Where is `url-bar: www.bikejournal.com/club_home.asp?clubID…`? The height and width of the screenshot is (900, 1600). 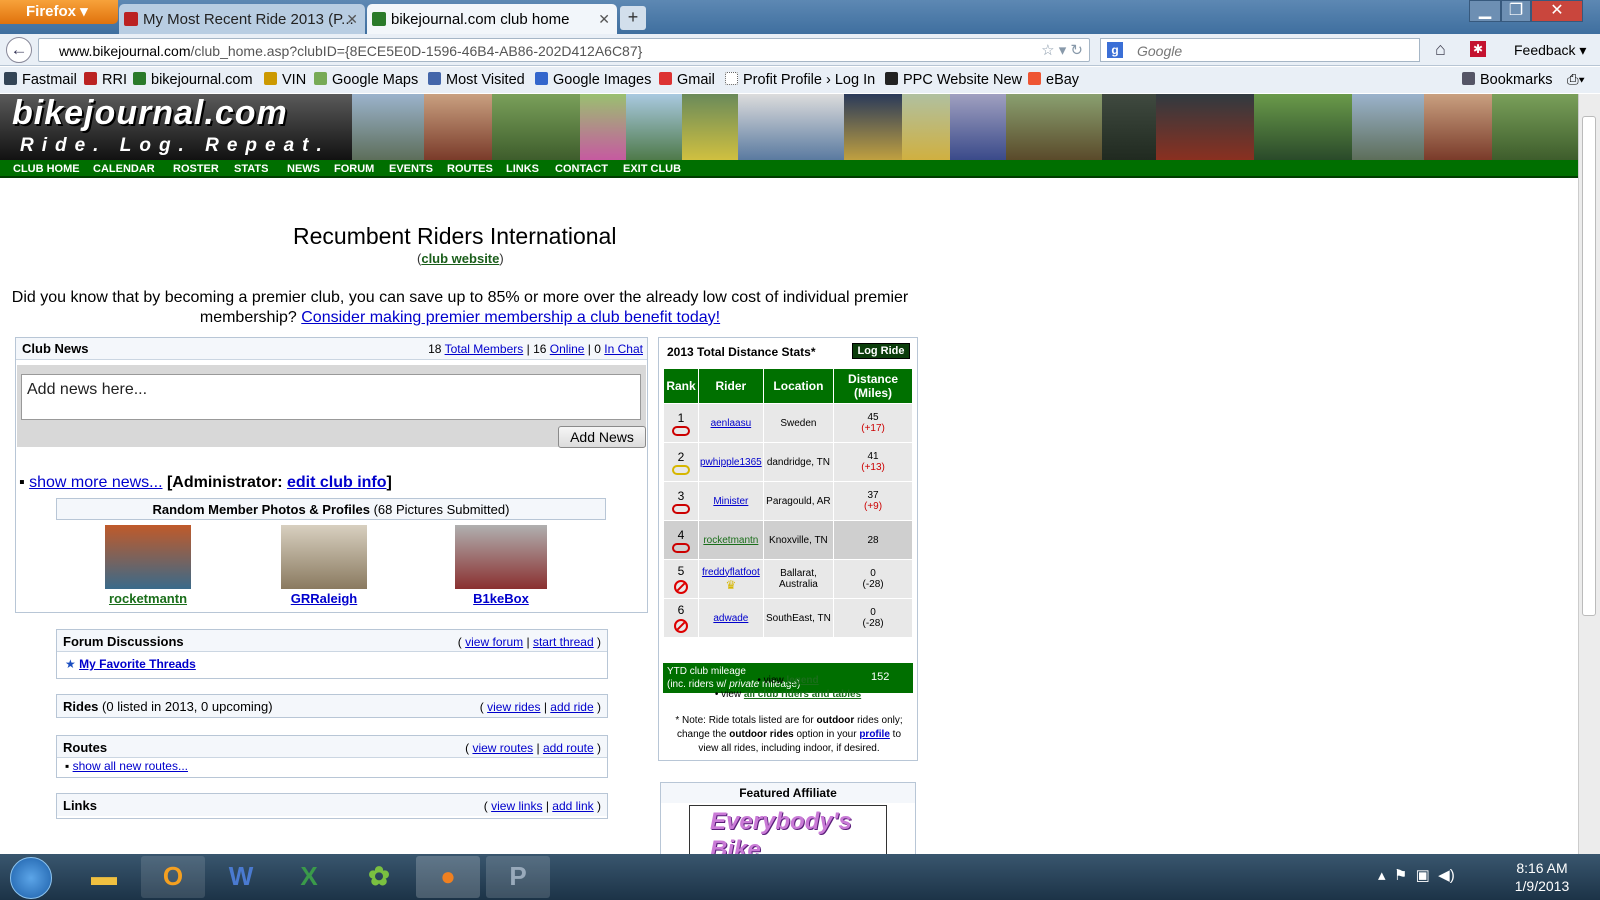 url-bar: www.bikejournal.com/club_home.asp?clubID… is located at coordinates (564, 50).